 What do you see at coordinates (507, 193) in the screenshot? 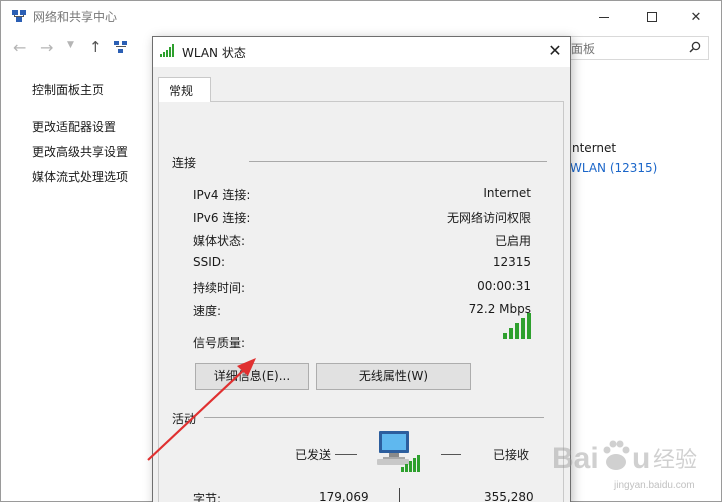
I see `ipv4-value: Internet` at bounding box center [507, 193].